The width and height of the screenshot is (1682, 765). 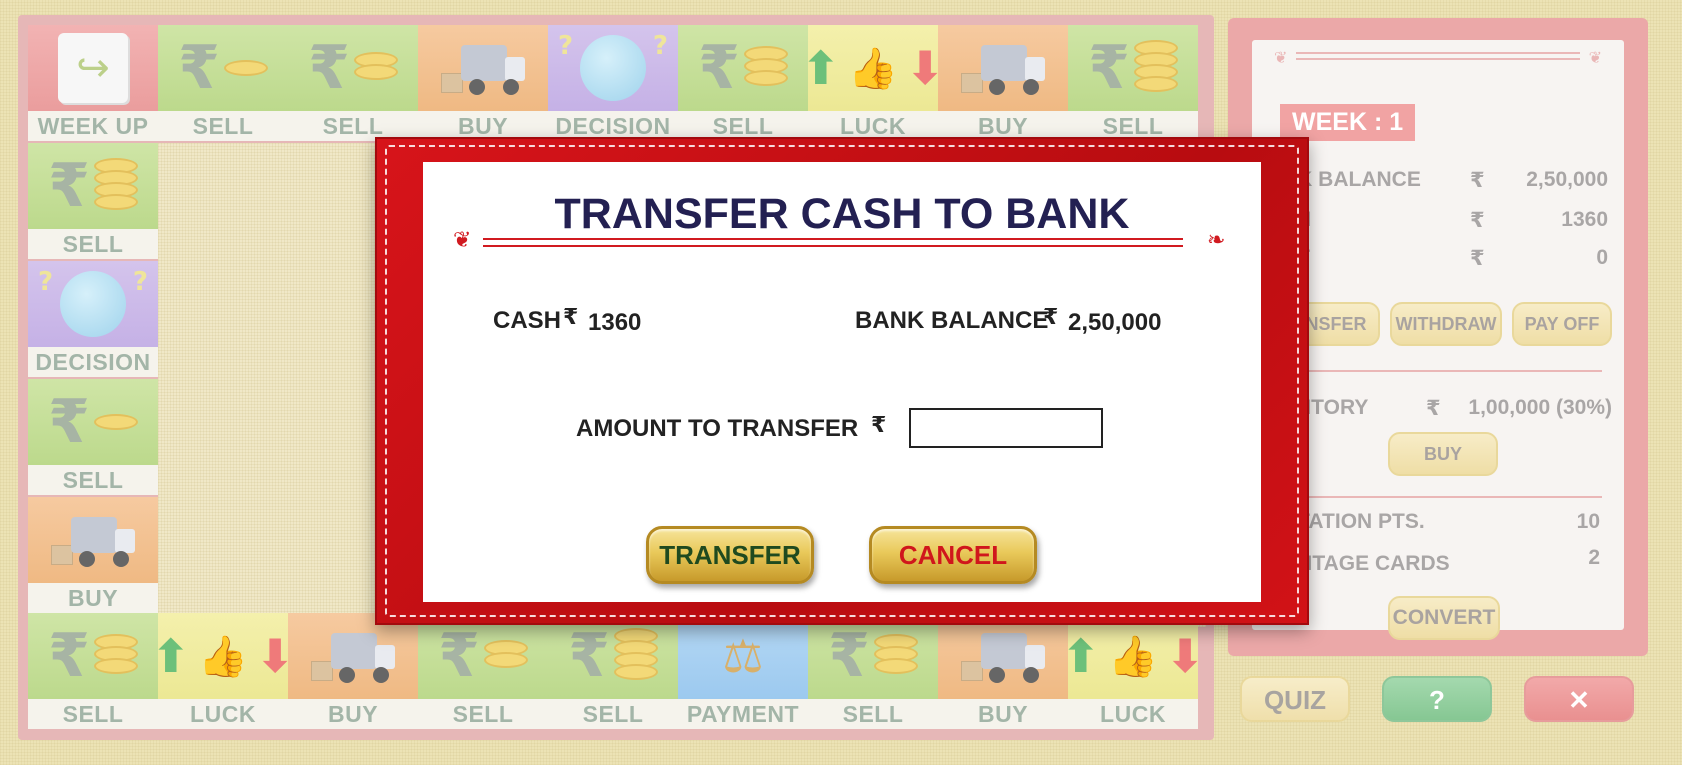 I want to click on top-row-tile: BUY, so click(x=483, y=84).